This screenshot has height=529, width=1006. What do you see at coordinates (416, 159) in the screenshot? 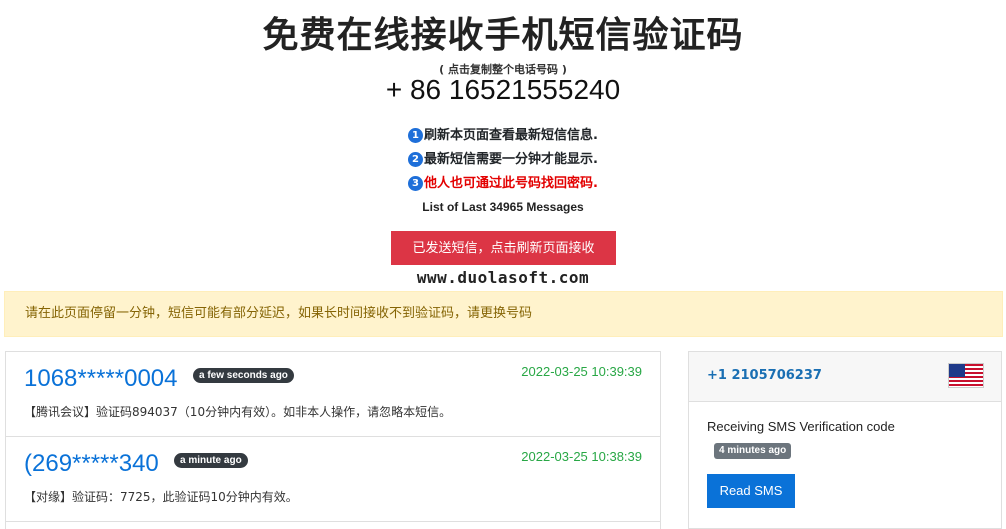
I see `number-two-icon: 2` at bounding box center [416, 159].